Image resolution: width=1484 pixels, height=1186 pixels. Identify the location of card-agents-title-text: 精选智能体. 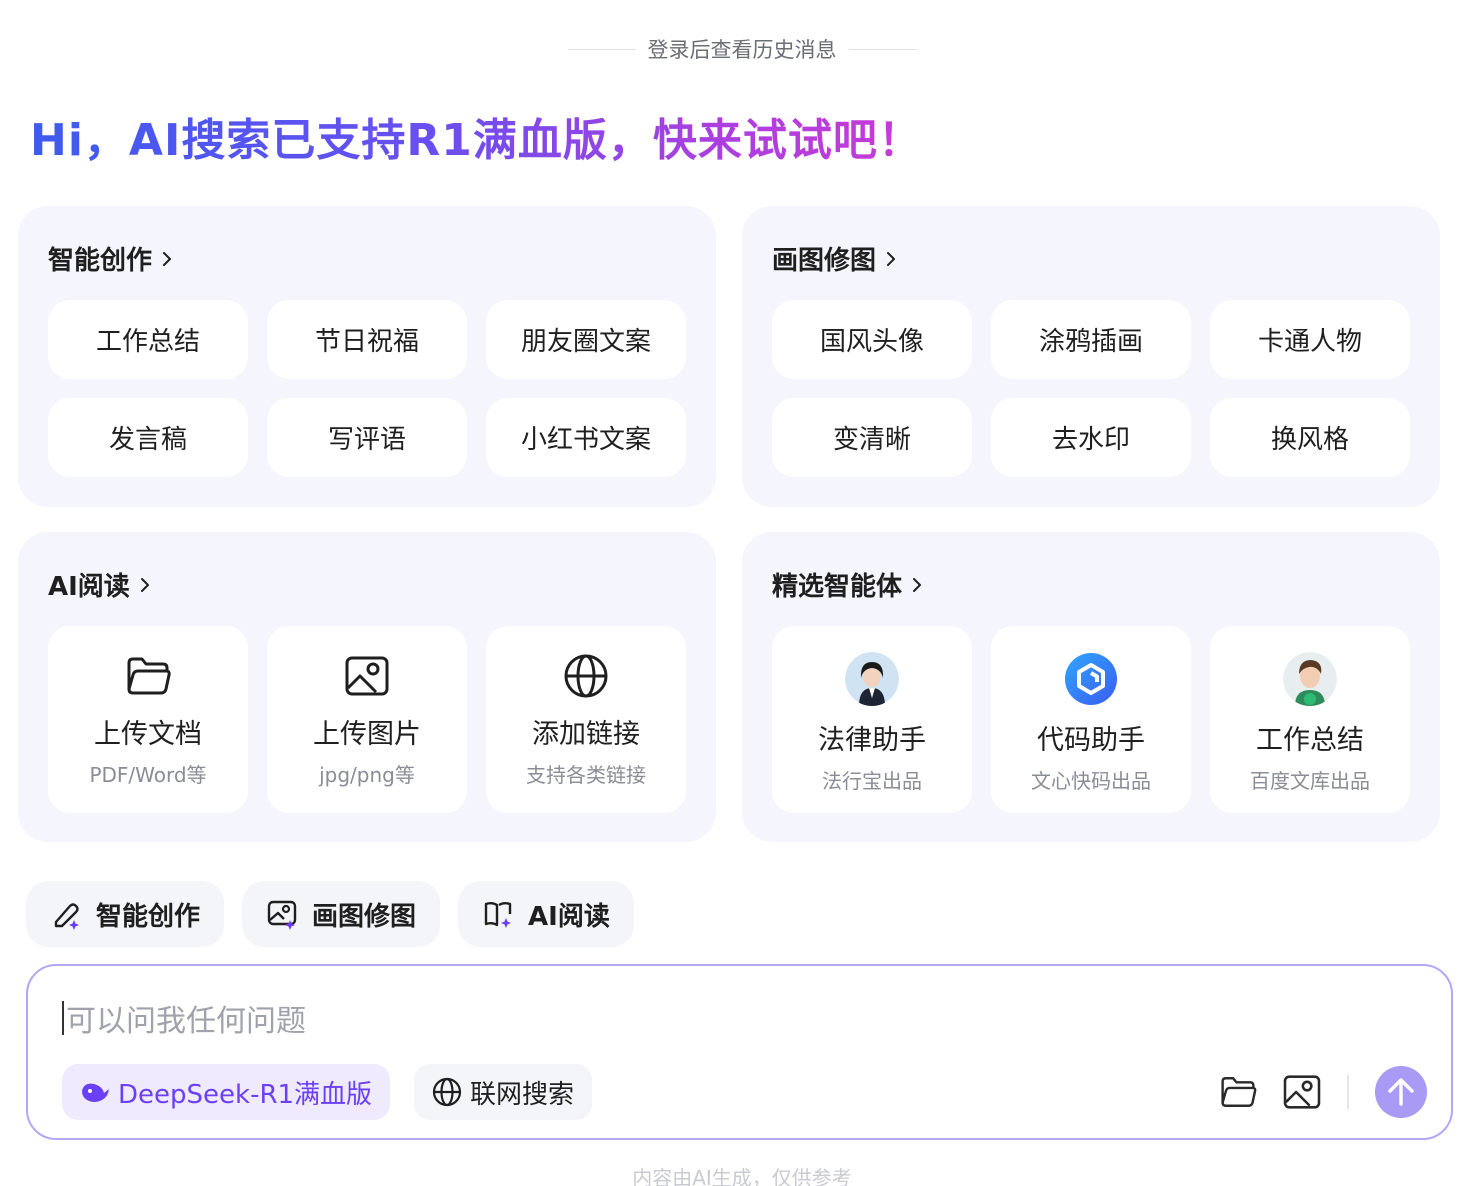
(837, 587).